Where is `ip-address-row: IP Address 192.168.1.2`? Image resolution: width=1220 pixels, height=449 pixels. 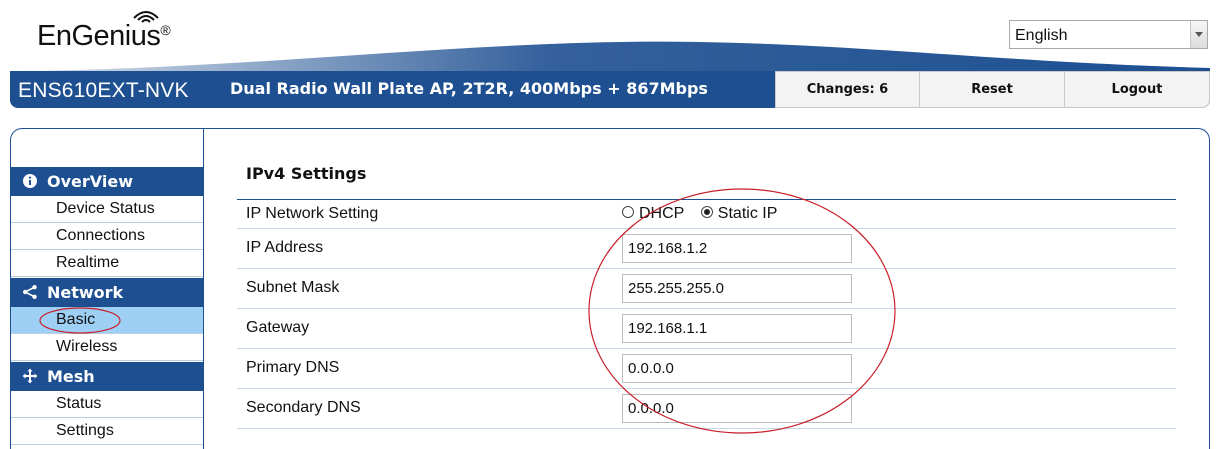
ip-address-row: IP Address 192.168.1.2 is located at coordinates (706, 249).